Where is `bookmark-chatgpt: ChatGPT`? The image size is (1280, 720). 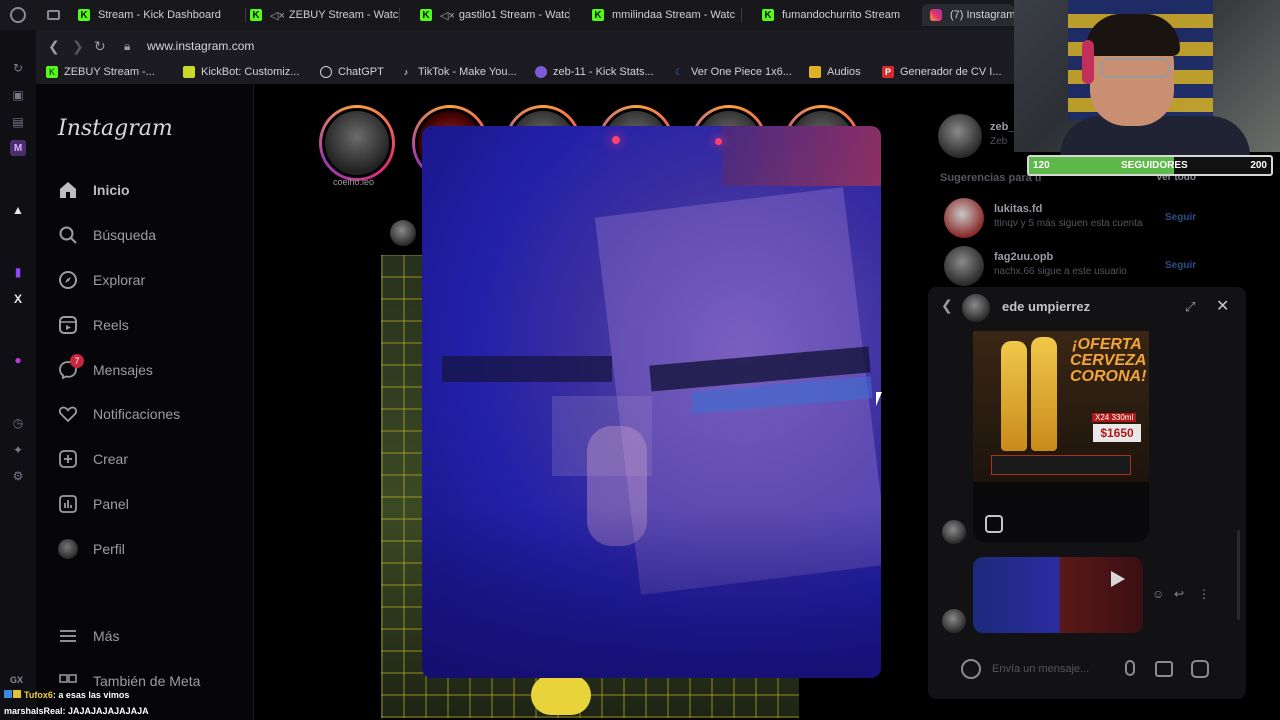
bookmark-chatgpt: ChatGPT is located at coordinates (352, 72).